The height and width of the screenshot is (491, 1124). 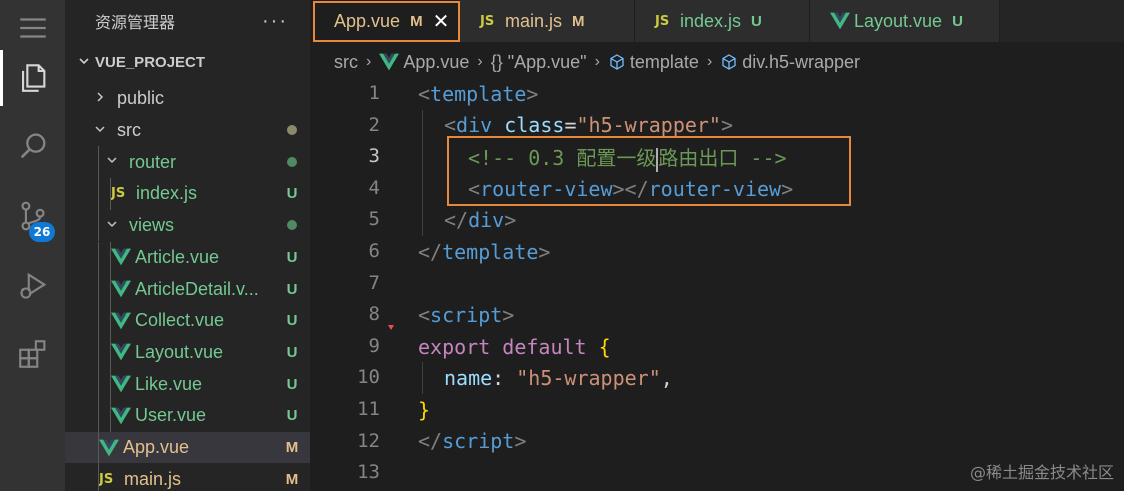 I want to click on code-line-12: </script>, so click(x=472, y=441).